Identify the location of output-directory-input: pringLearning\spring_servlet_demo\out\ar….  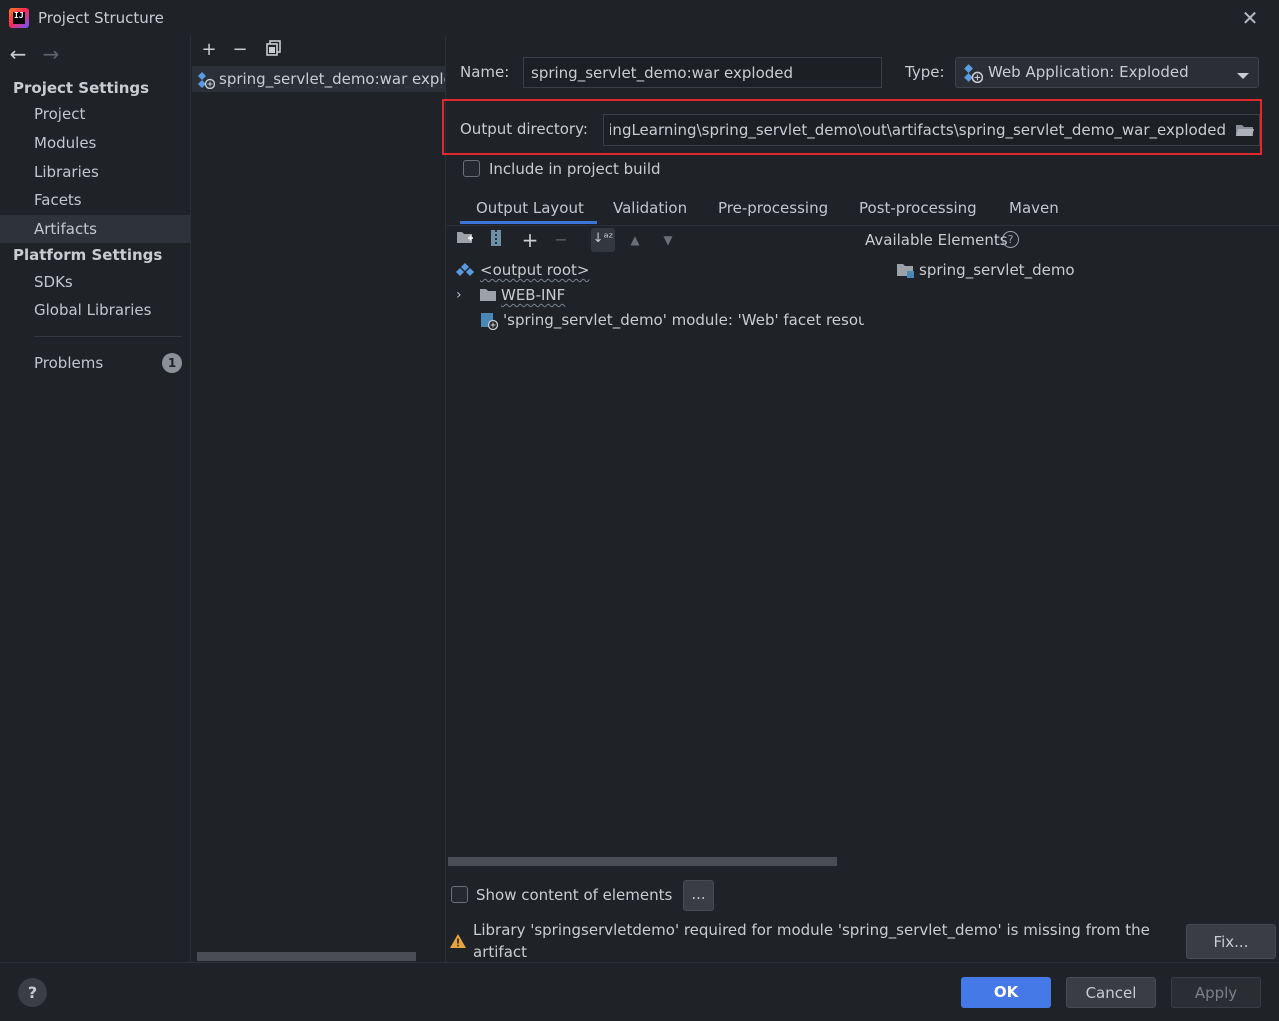
(931, 130).